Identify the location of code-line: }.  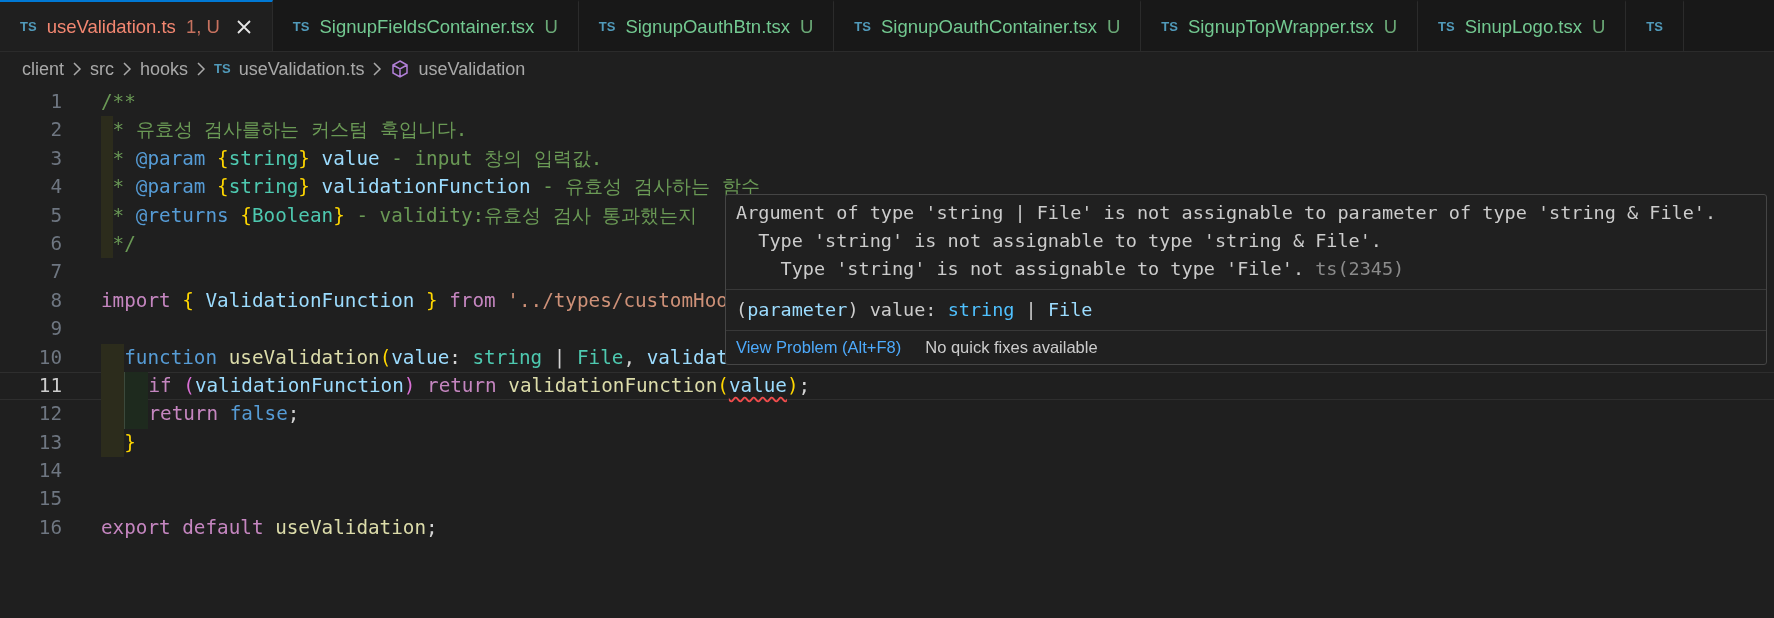
(118, 443).